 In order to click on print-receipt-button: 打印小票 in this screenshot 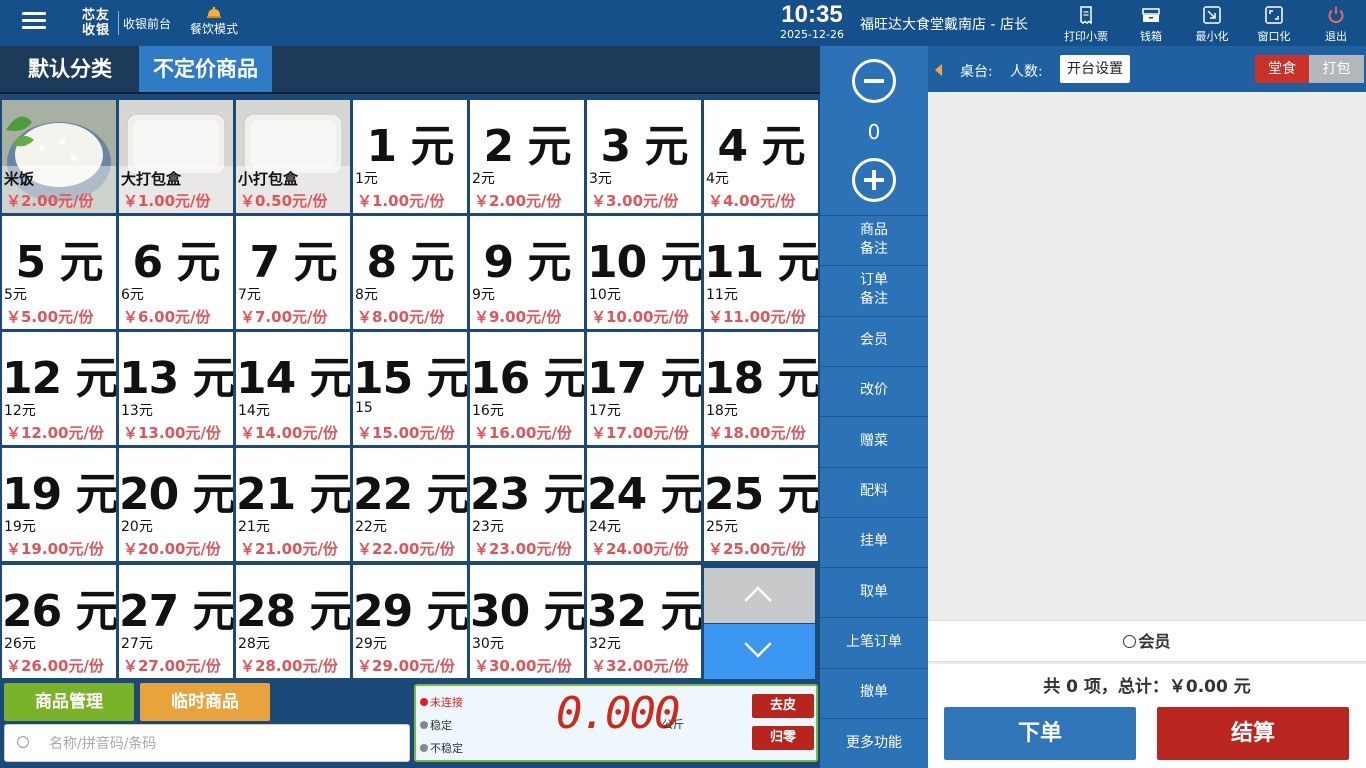, I will do `click(1086, 24)`.